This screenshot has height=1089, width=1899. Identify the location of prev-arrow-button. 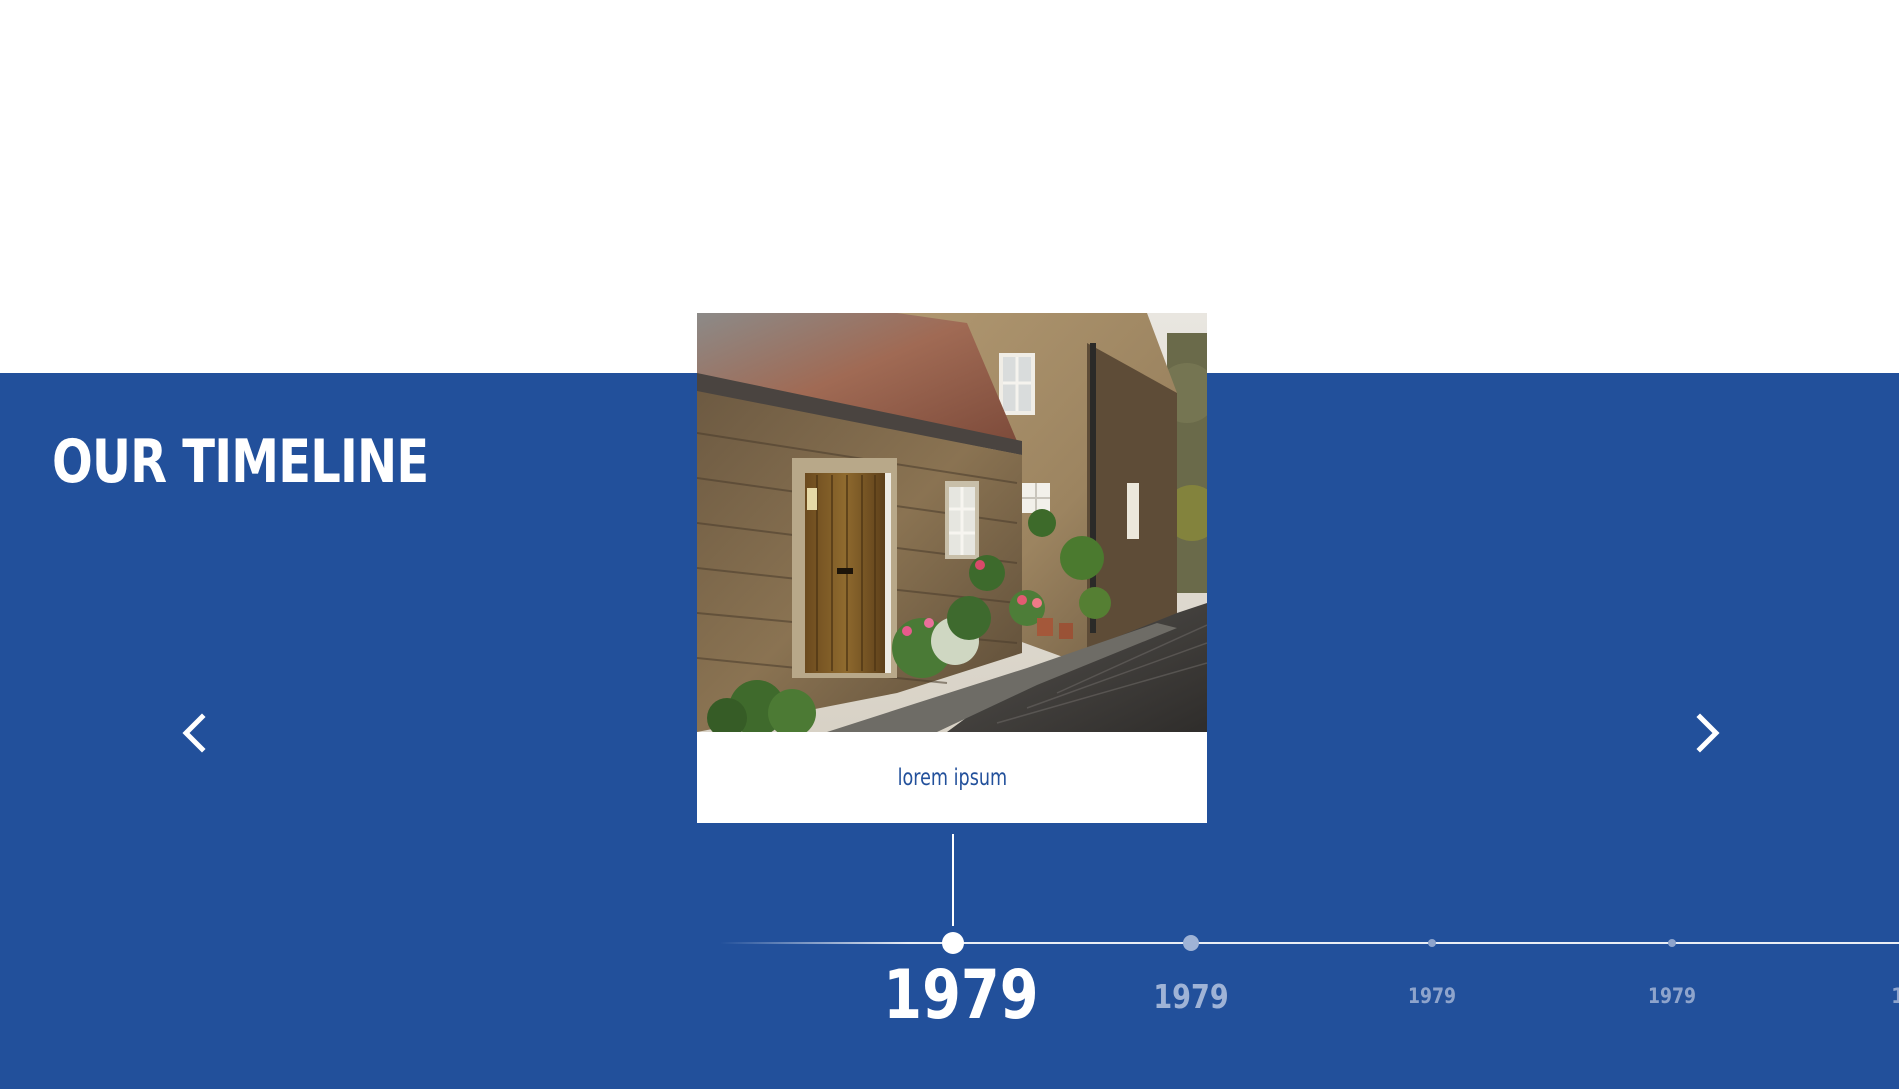
(194, 733).